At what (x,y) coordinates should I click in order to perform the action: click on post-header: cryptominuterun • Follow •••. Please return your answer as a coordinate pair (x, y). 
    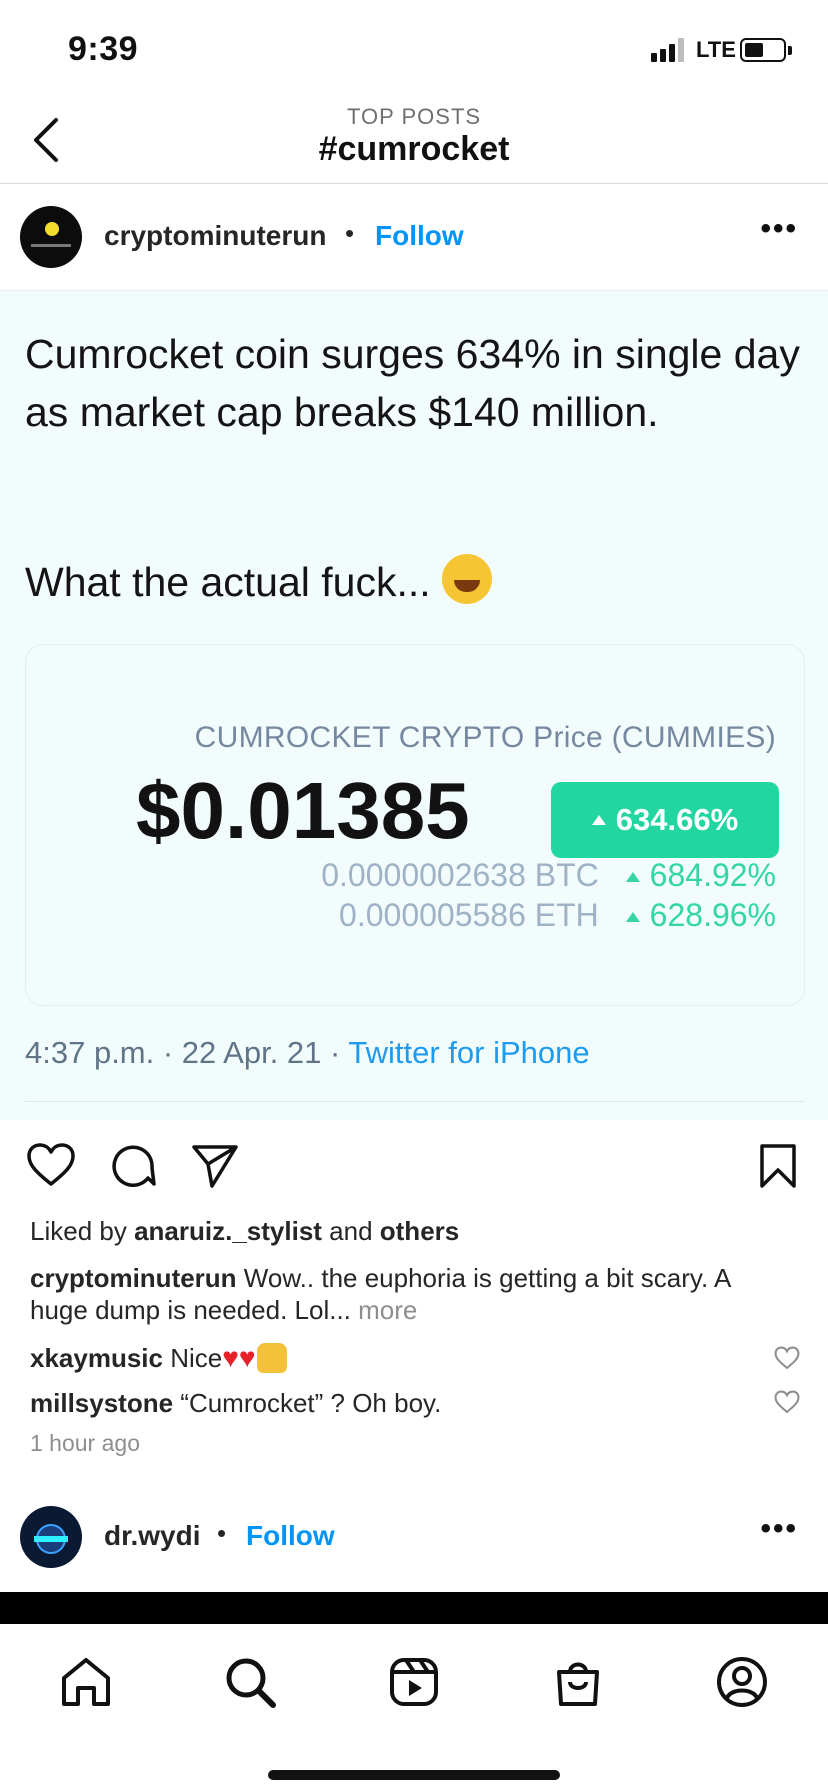
    Looking at the image, I should click on (414, 237).